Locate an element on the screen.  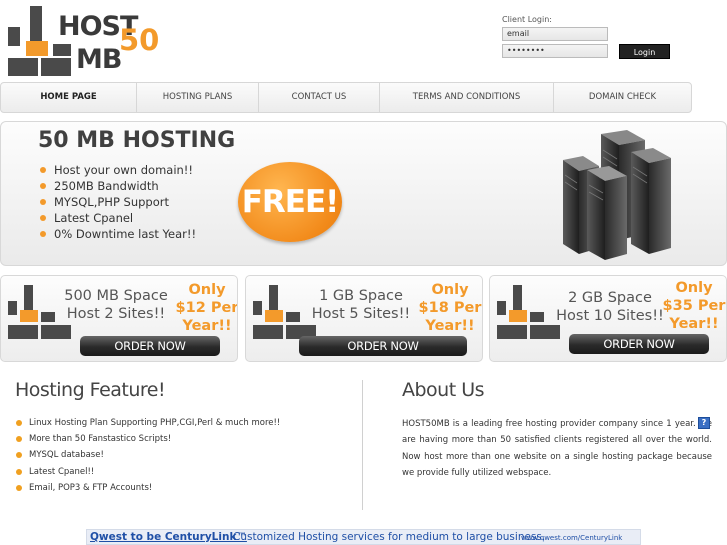
plan-space-line2: Host 10 Sites!! is located at coordinates (610, 316).